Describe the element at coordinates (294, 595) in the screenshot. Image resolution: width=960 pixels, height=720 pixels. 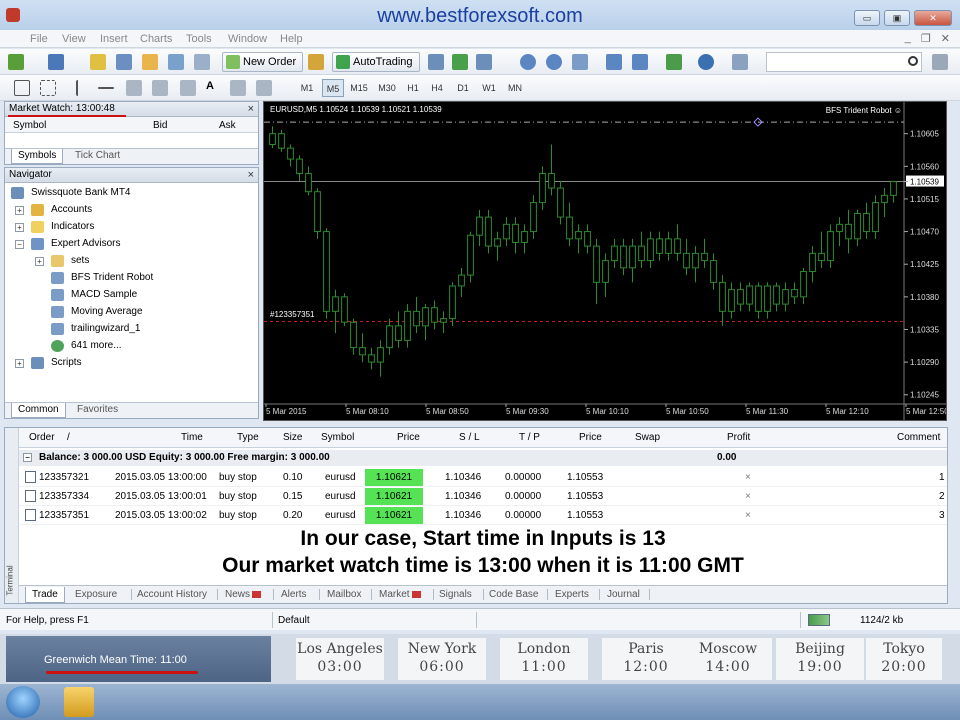
I see `tab-alerts: Alerts` at that location.